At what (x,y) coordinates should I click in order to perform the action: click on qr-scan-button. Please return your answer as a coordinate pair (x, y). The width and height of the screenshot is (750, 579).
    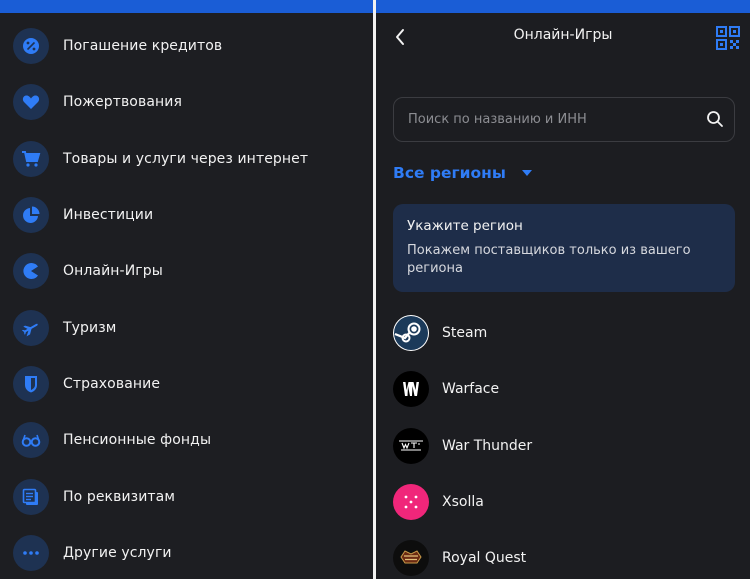
    Looking at the image, I should click on (728, 38).